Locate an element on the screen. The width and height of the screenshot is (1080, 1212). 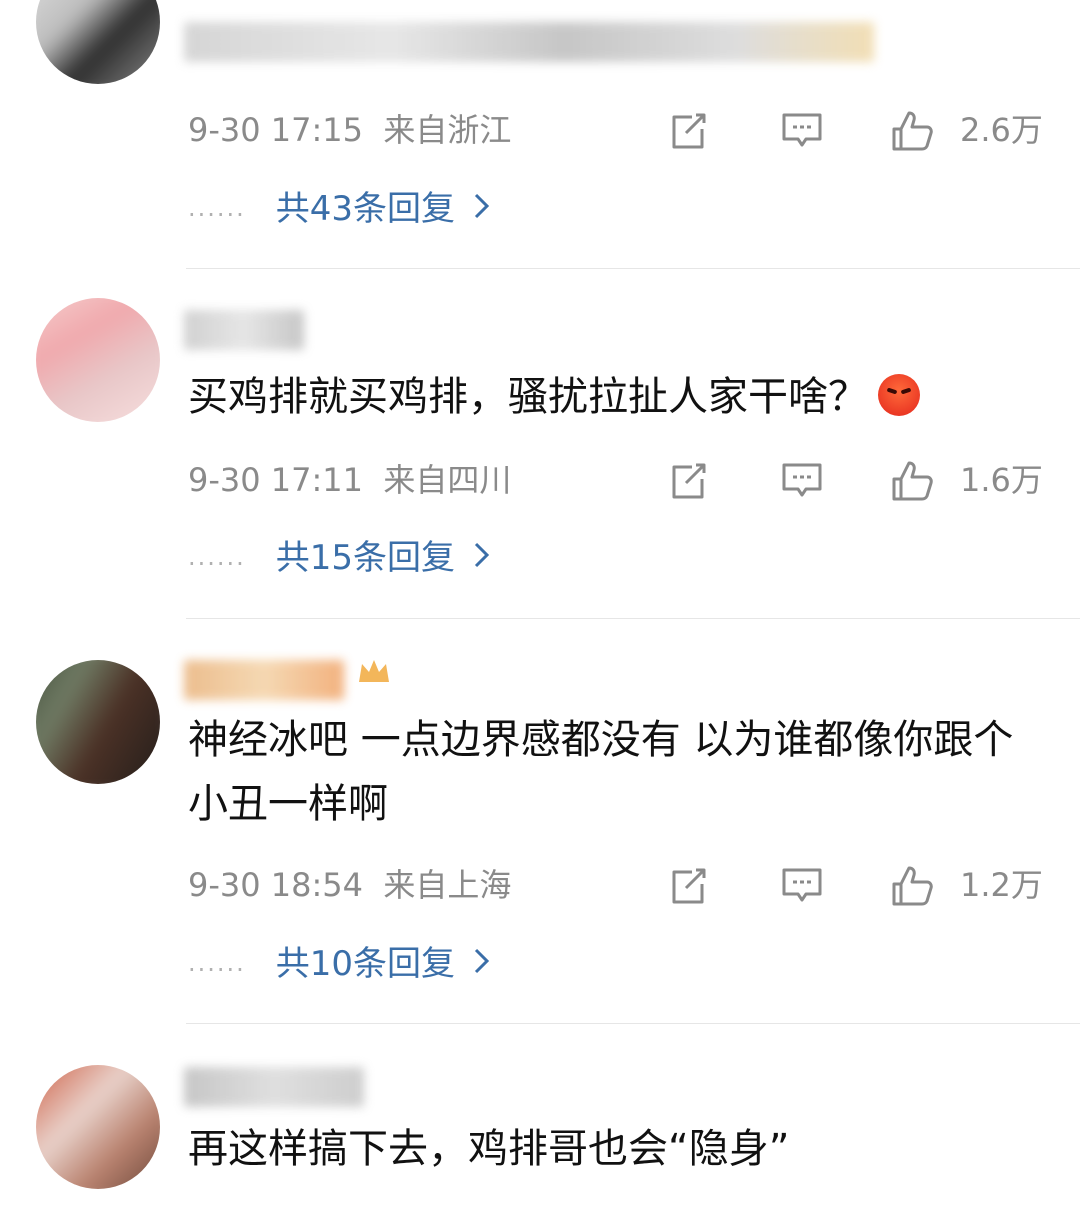
comment-meta: 9-30 18:54 来自上海 1.2万 is located at coordinates (634, 885).